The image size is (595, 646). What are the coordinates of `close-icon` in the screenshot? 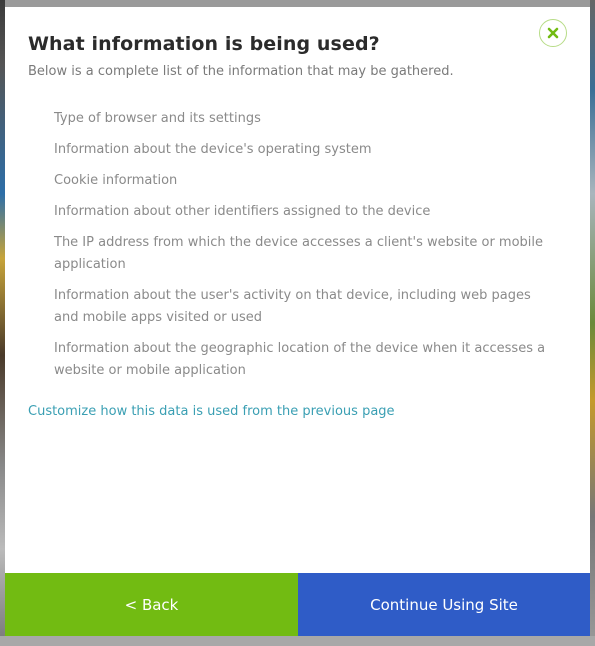 It's located at (553, 33).